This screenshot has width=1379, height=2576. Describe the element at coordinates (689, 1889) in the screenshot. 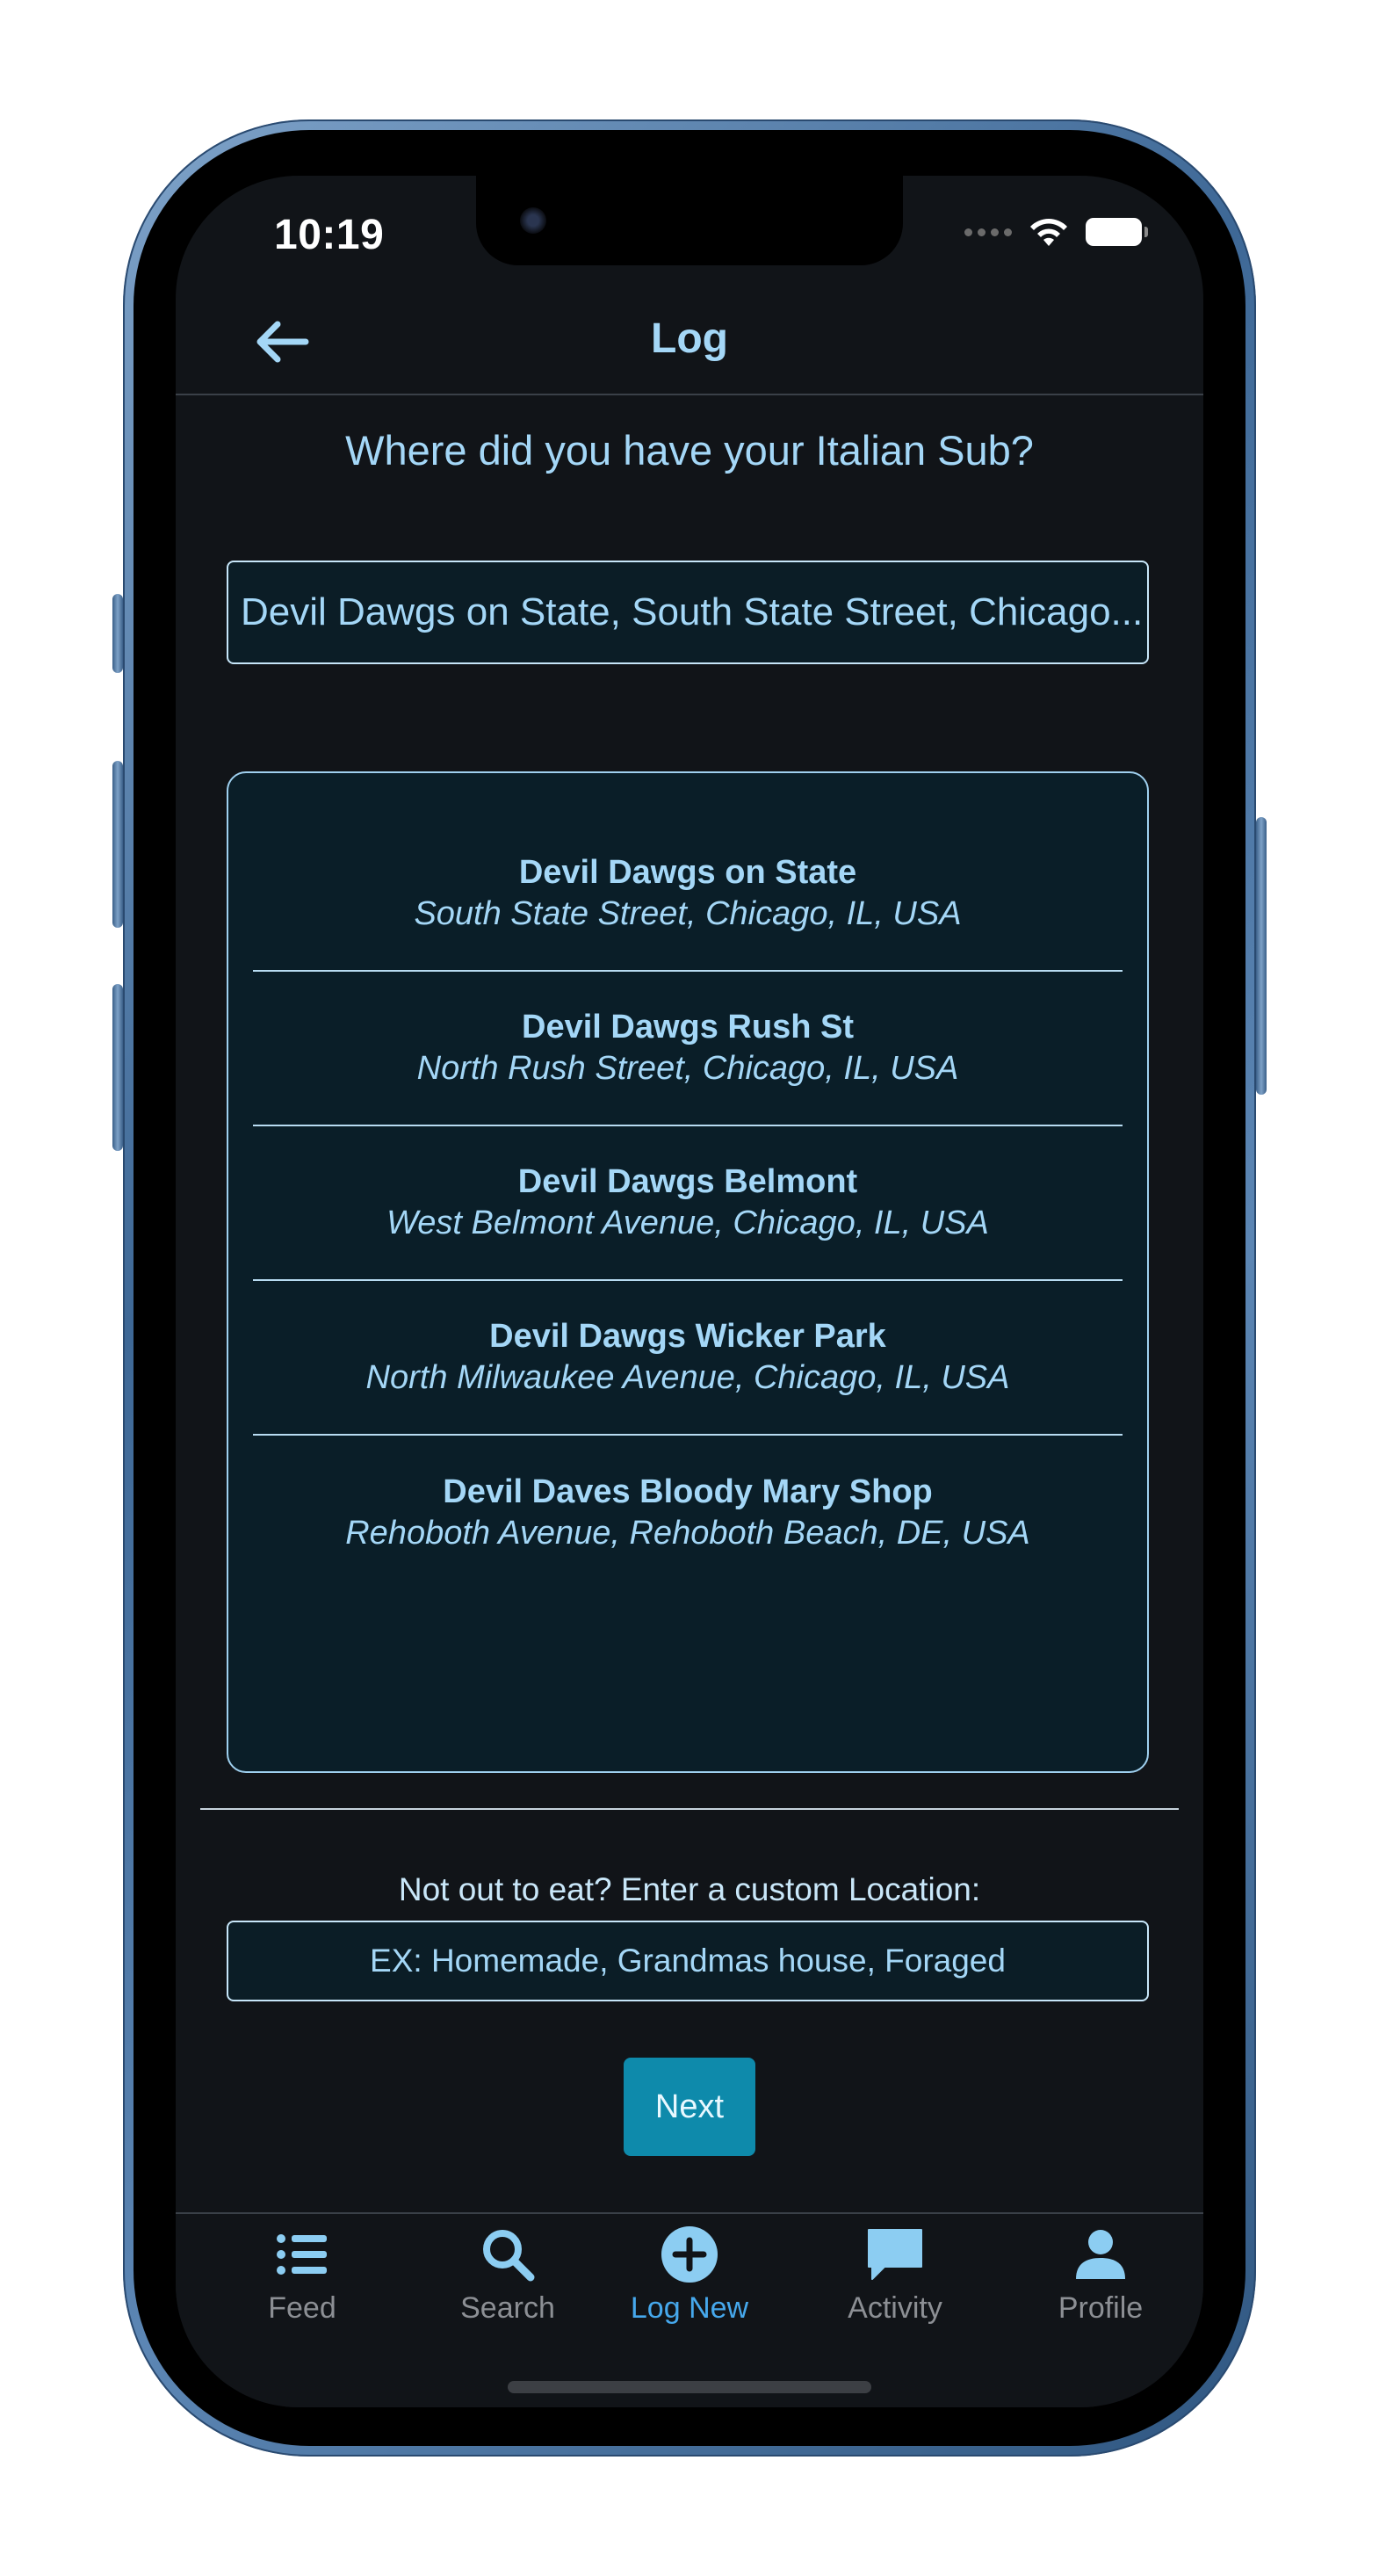

I see `custom-location-label: Not out to eat? Enter a custom Location:` at that location.